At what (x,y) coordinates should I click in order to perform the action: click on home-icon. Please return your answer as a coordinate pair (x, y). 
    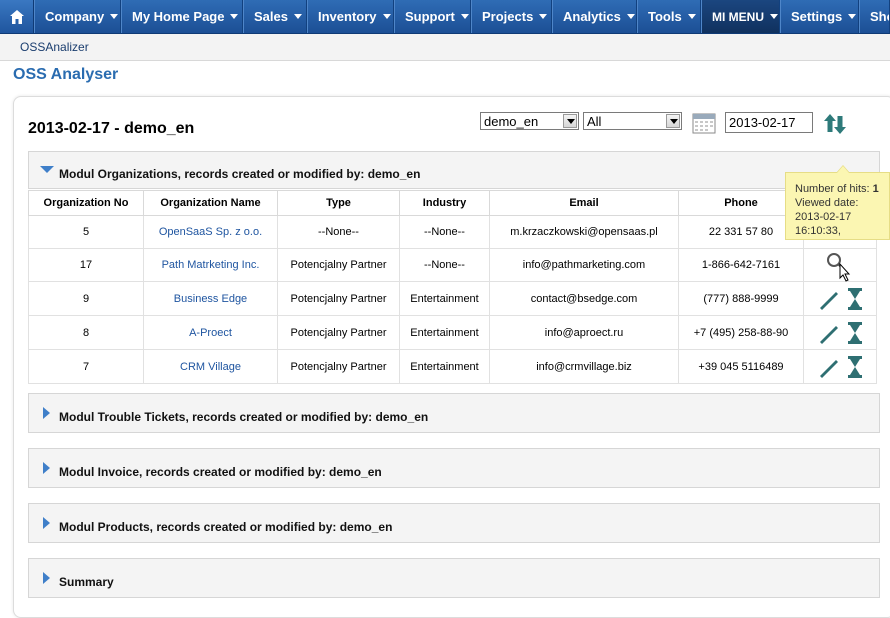
    Looking at the image, I should click on (16, 16).